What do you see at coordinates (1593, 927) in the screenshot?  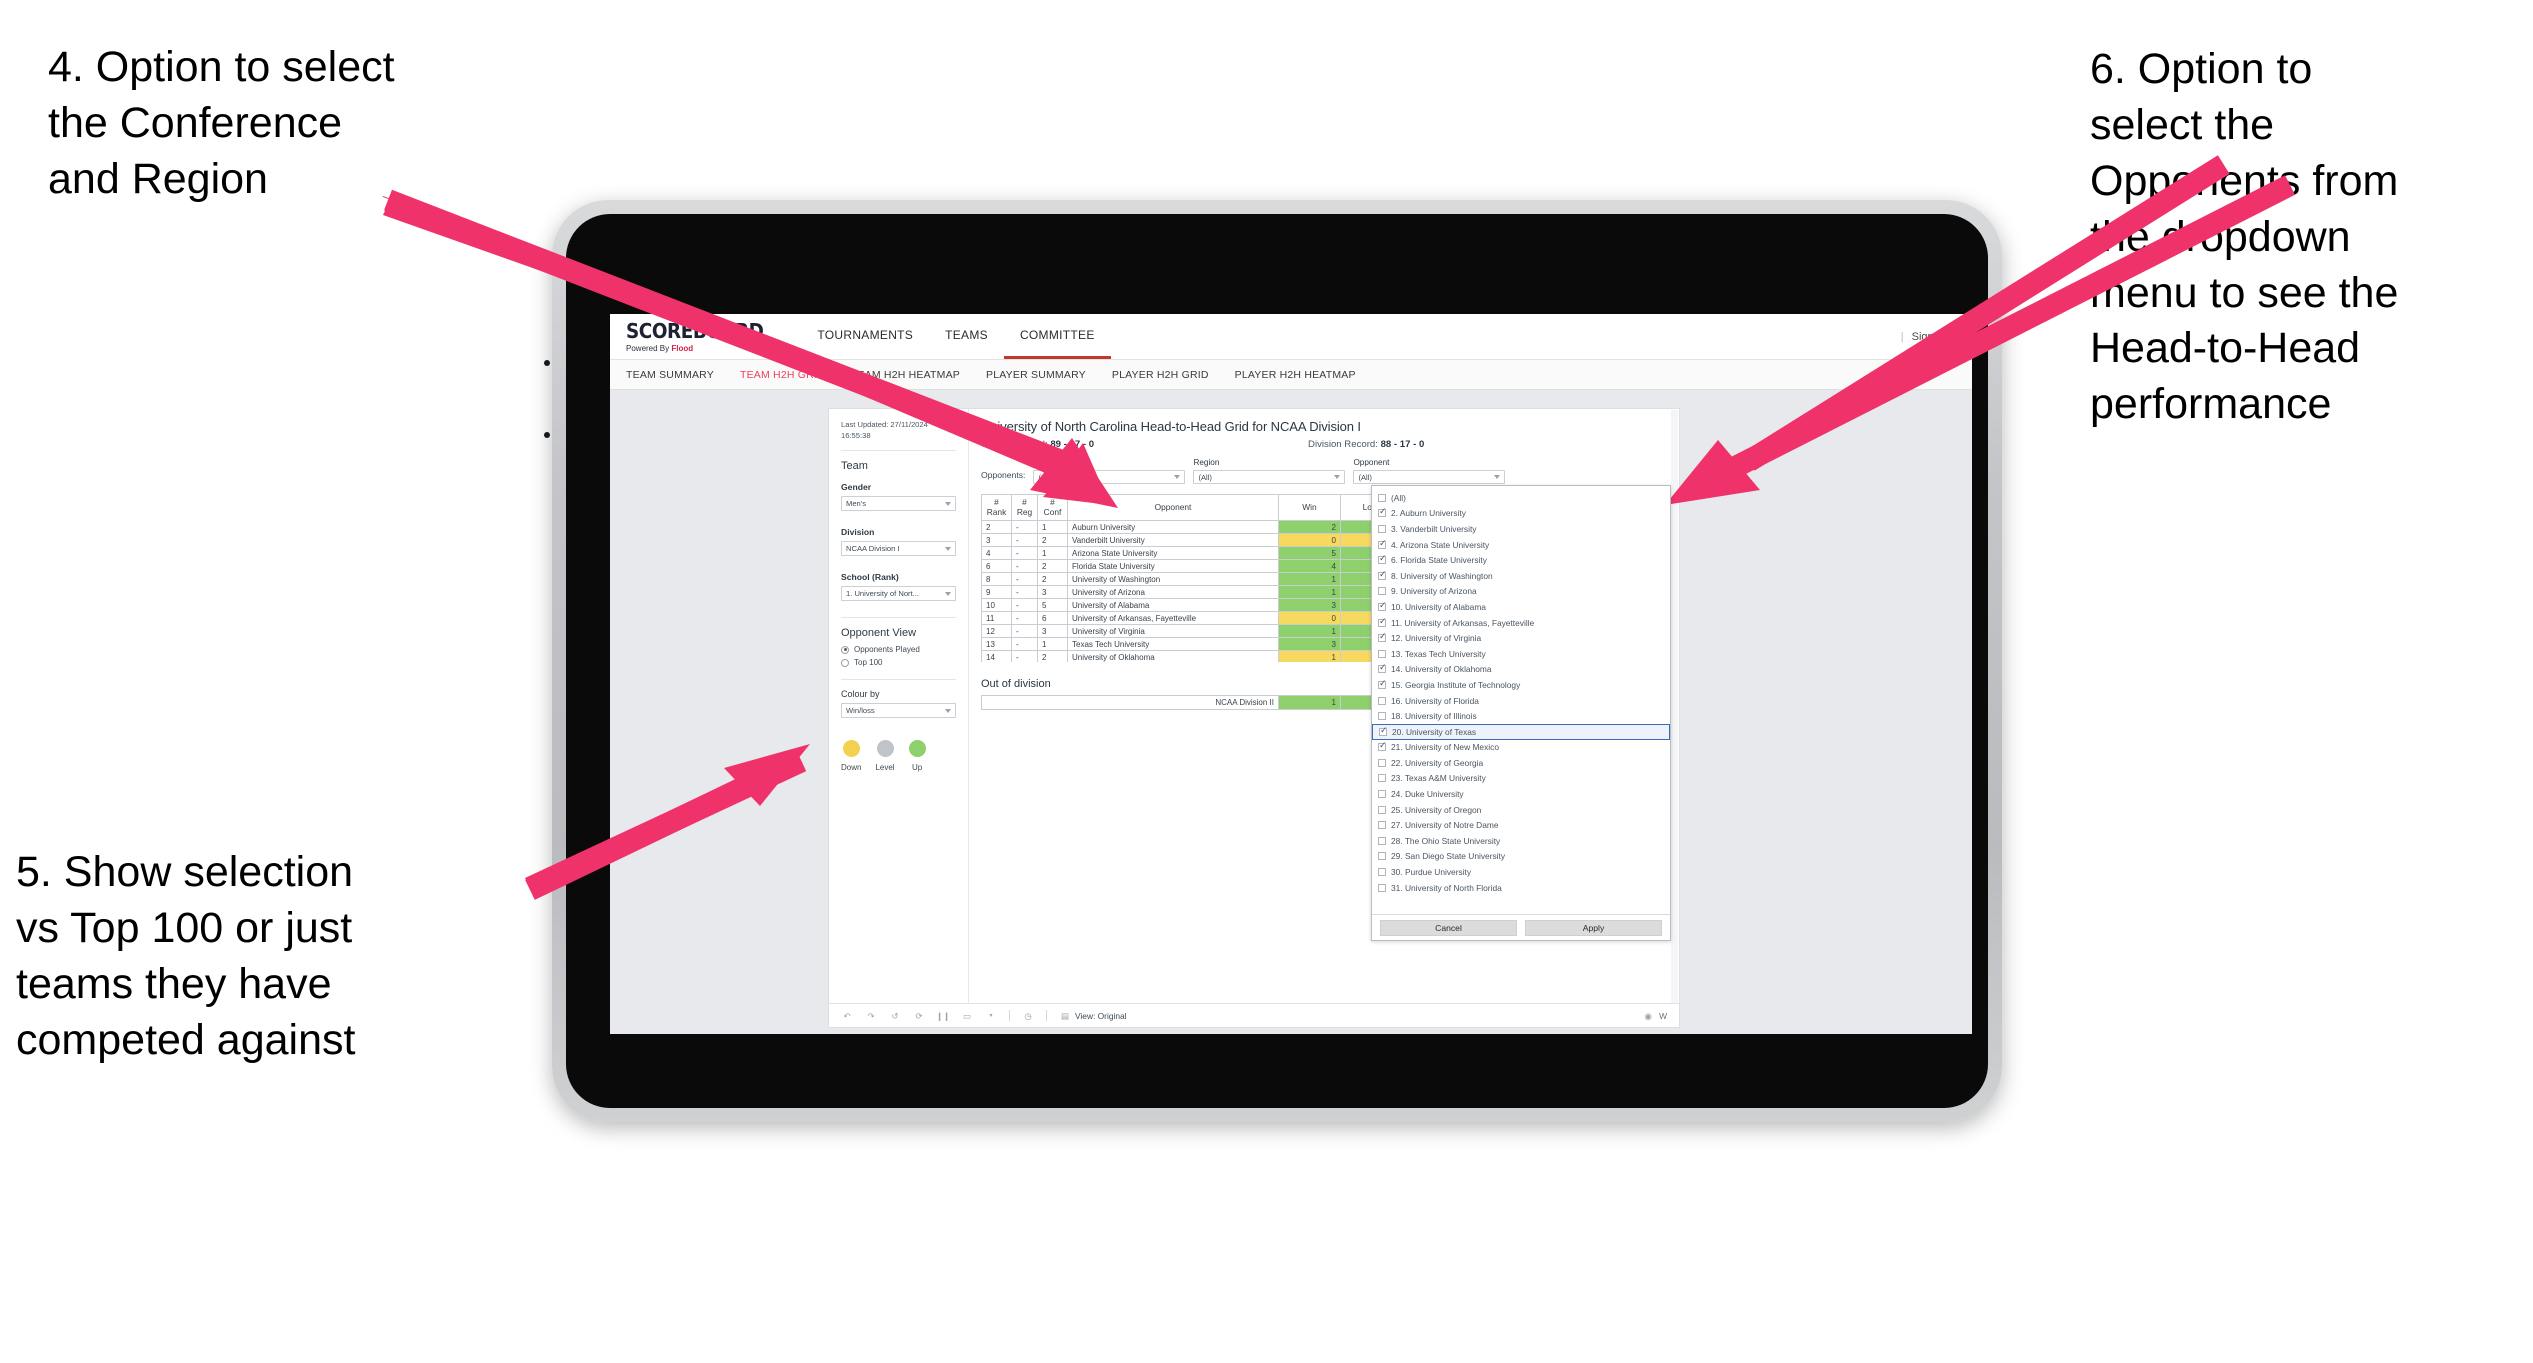 I see `apply-button: Apply` at bounding box center [1593, 927].